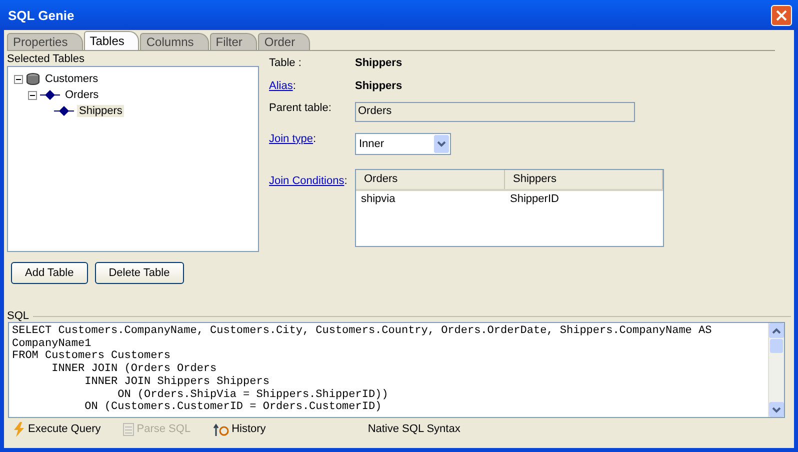 This screenshot has height=452, width=798. Describe the element at coordinates (134, 369) in the screenshot. I see `code-line: INNER JOIN (Orders Orders` at that location.